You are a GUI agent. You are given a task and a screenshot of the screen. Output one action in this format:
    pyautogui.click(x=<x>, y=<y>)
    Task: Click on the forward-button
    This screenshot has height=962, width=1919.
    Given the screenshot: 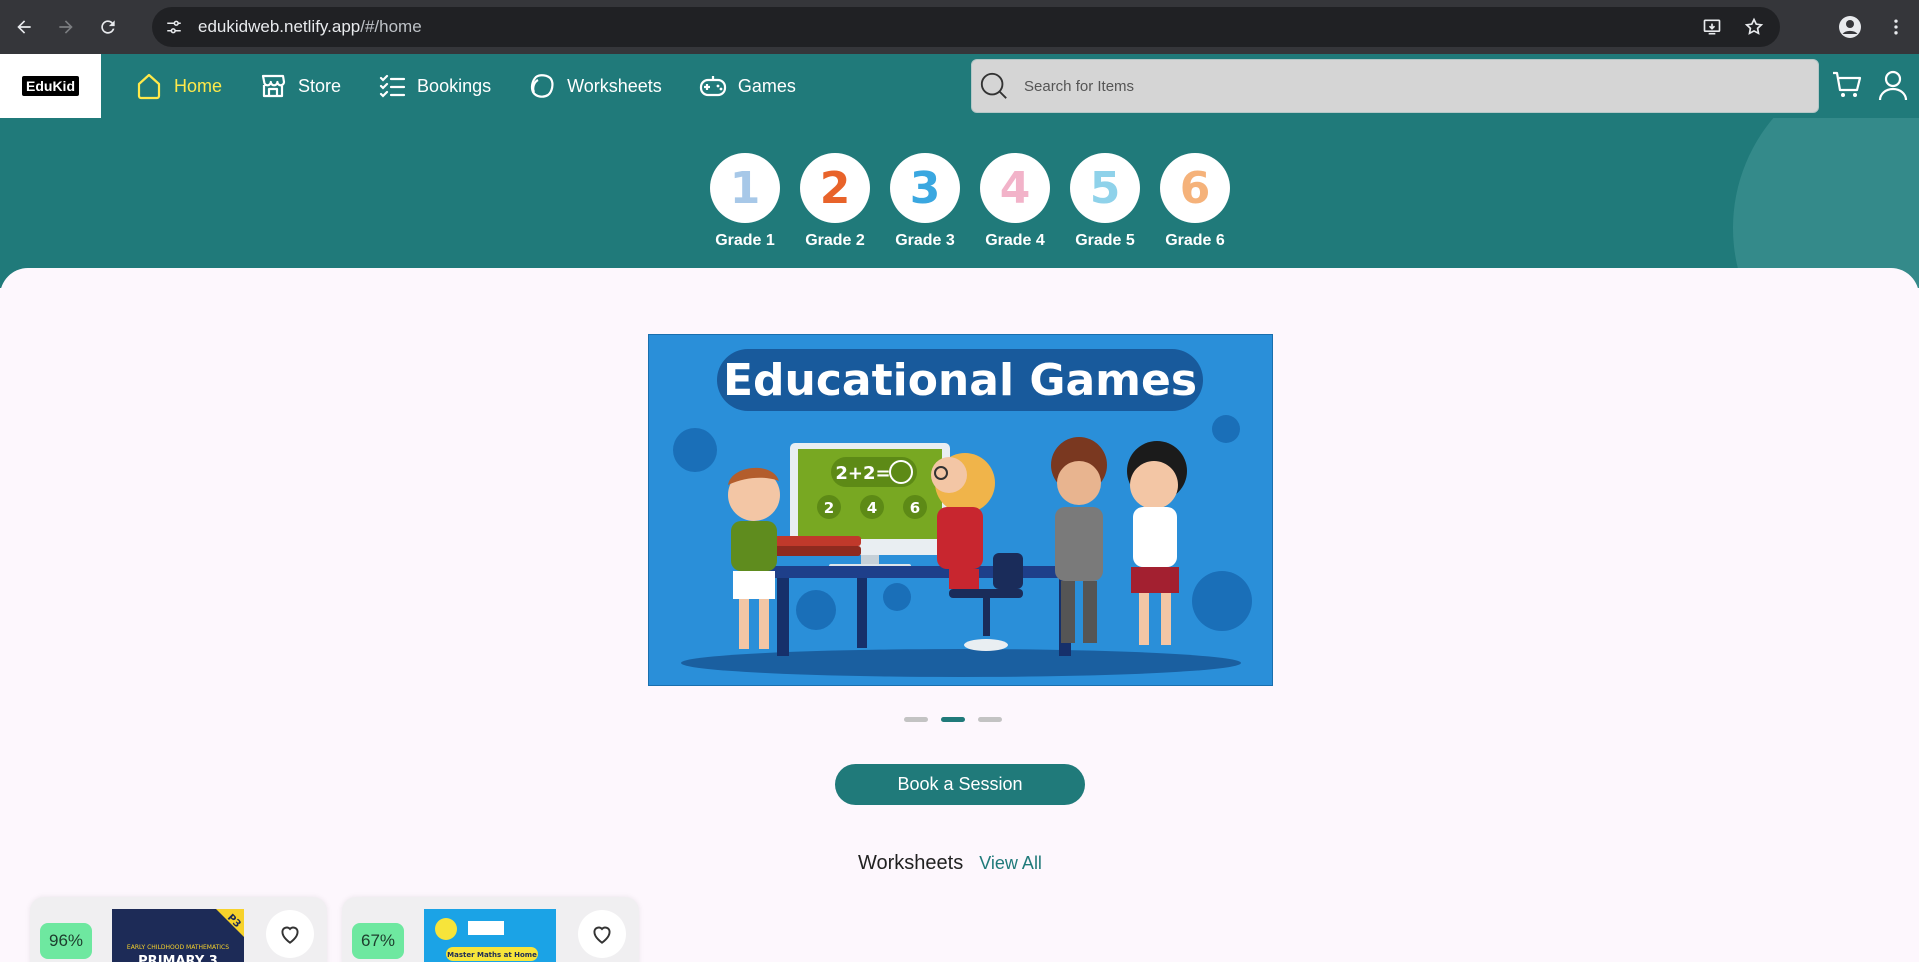 What is the action you would take?
    pyautogui.click(x=66, y=27)
    